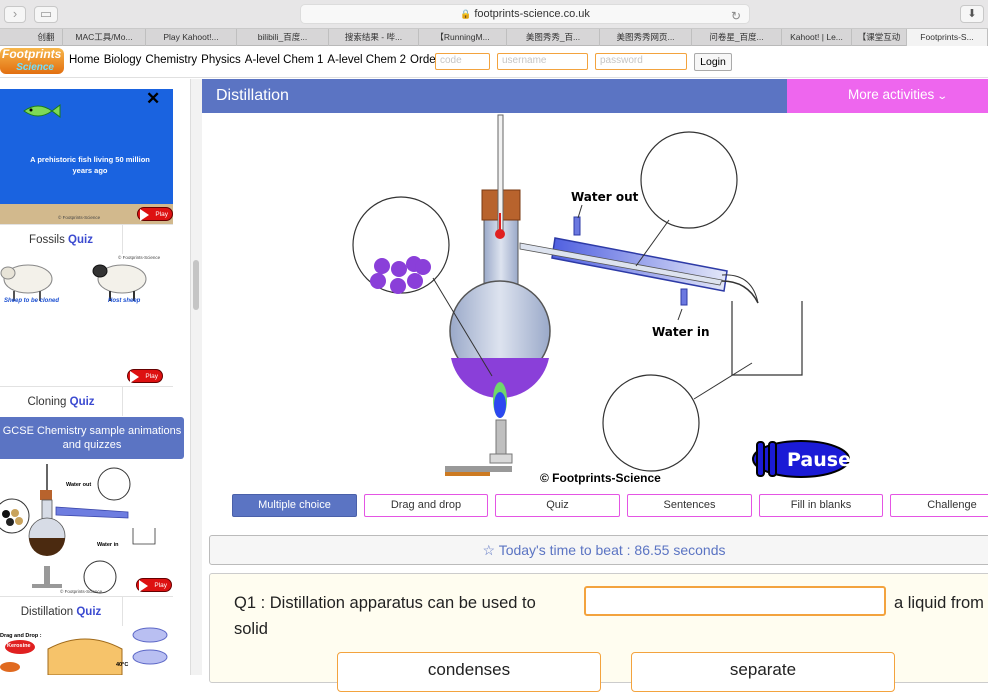 The width and height of the screenshot is (988, 692). I want to click on sheep-caption-right: Host sheep, so click(124, 301).